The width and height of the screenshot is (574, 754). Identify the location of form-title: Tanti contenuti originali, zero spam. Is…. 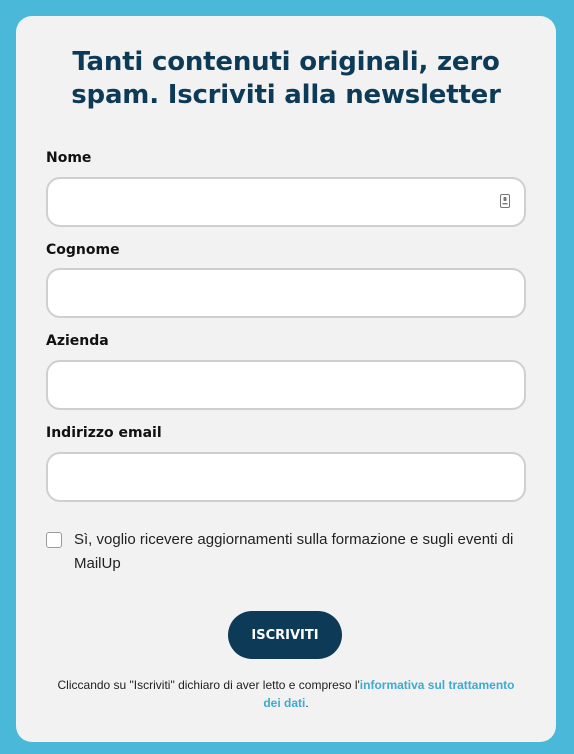
(286, 78).